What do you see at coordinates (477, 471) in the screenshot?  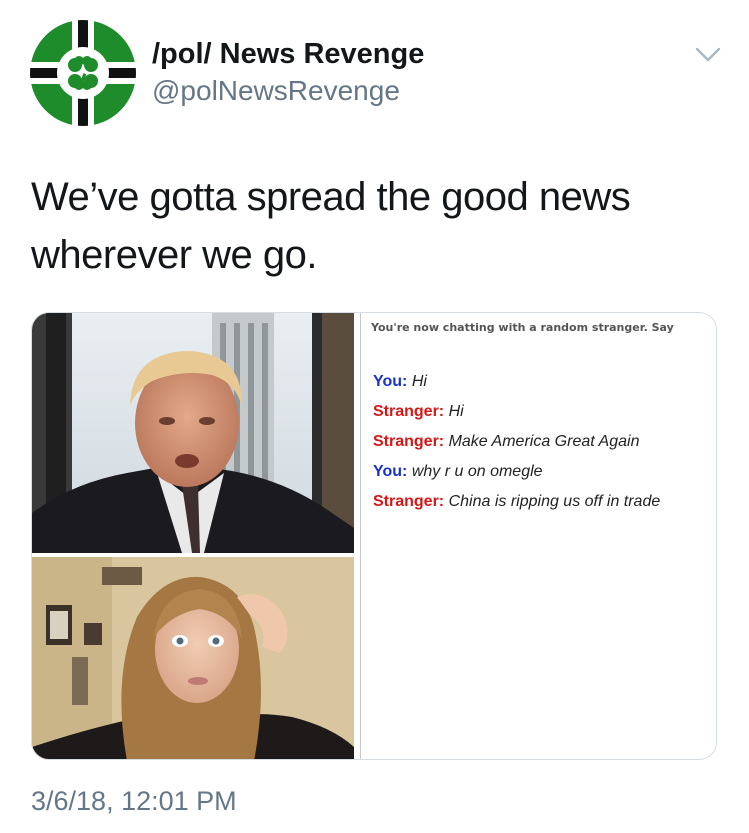 I see `chat-text: why r u on omegle` at bounding box center [477, 471].